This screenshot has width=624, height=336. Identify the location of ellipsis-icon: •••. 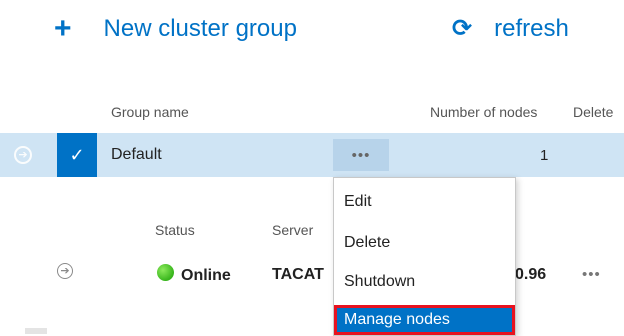
(361, 155).